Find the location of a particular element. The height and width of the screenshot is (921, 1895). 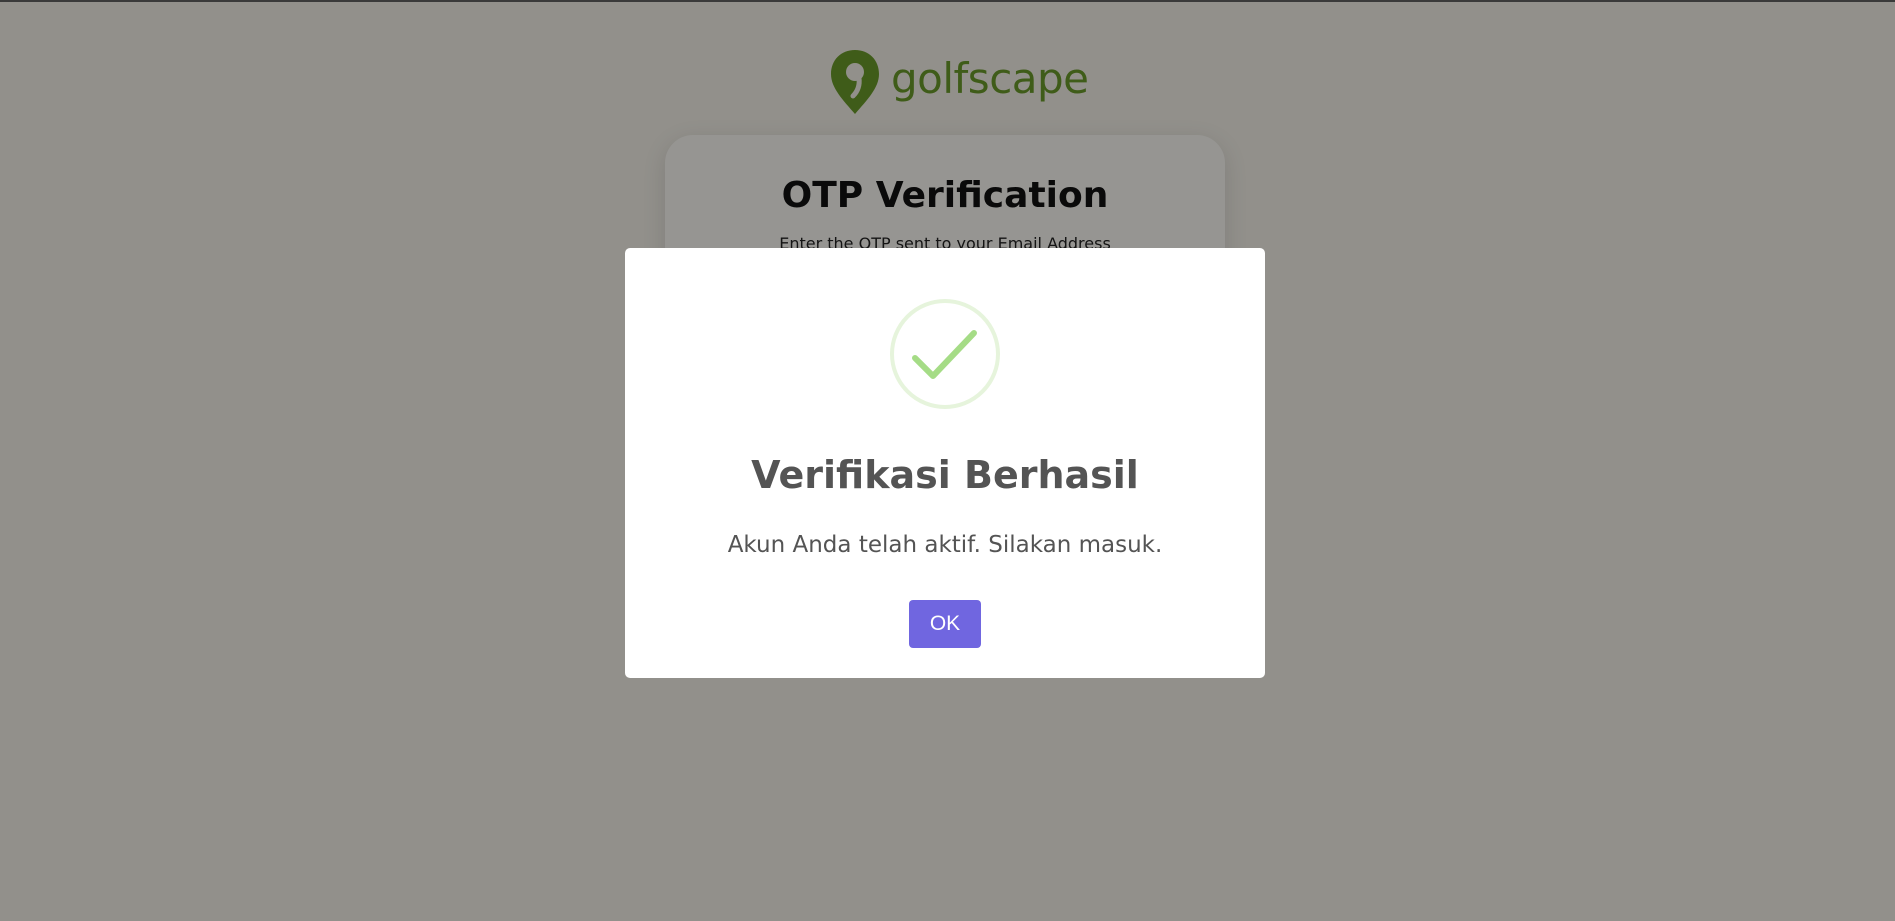

dialog-title: Verifikasi Berhasil is located at coordinates (945, 475).